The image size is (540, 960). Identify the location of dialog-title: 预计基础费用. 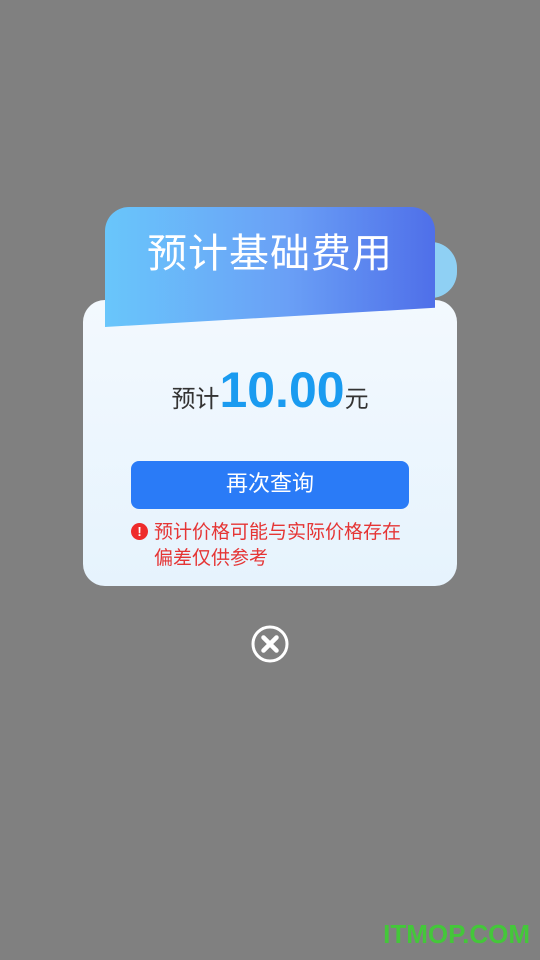
(270, 254).